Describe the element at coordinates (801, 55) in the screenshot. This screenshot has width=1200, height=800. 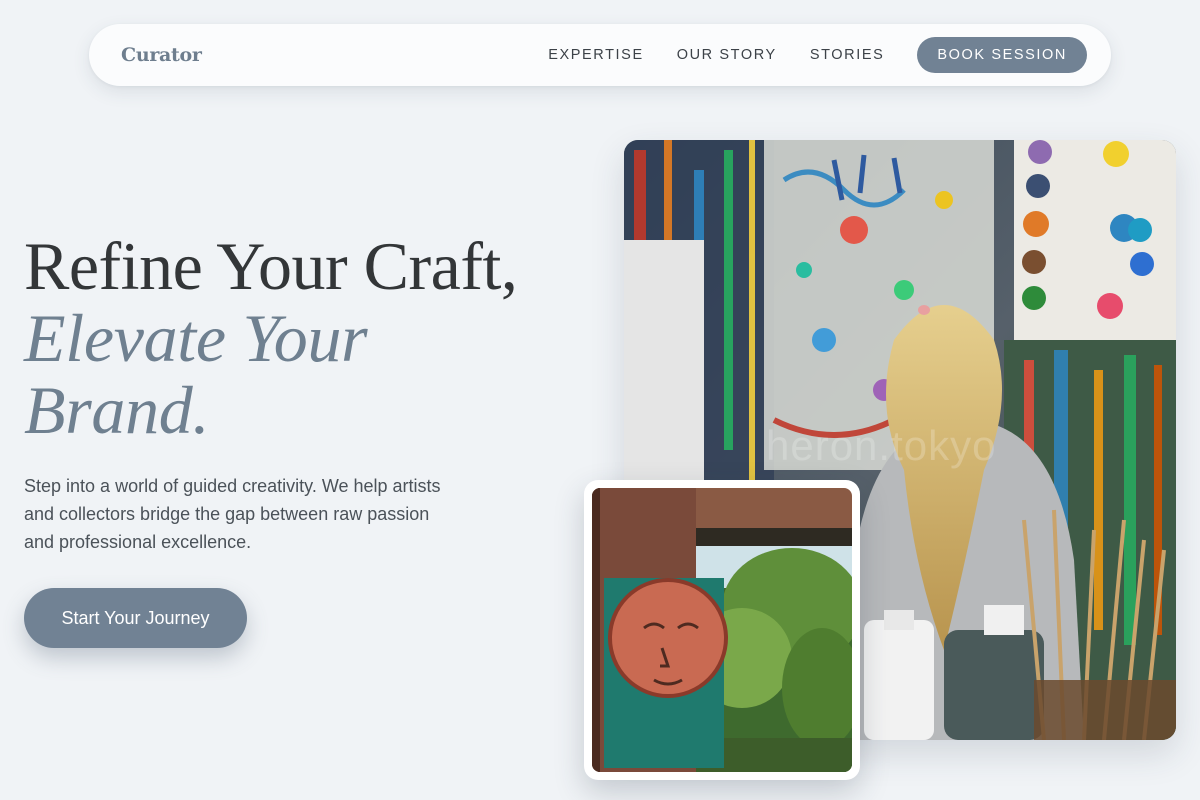
I see `nav-links: EXPERTISE OUR STORY STORIES BOOK SESSION` at that location.